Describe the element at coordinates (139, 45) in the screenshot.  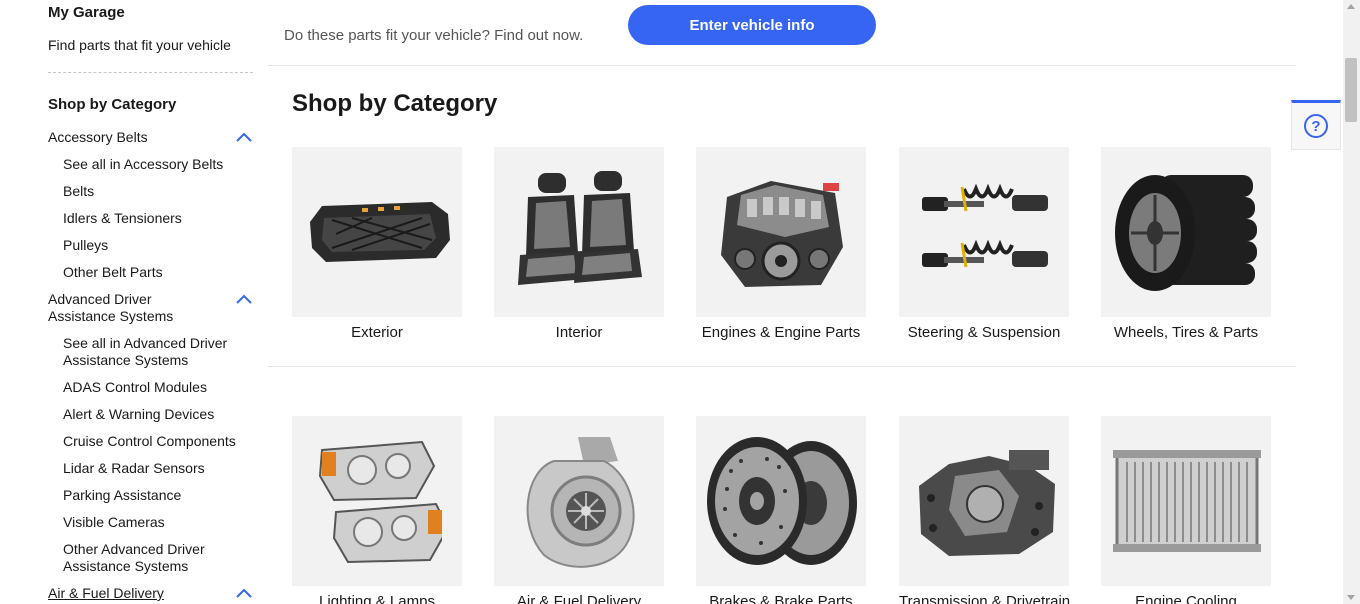
I see `find-parts-link: Find parts that fit your vehicle` at that location.